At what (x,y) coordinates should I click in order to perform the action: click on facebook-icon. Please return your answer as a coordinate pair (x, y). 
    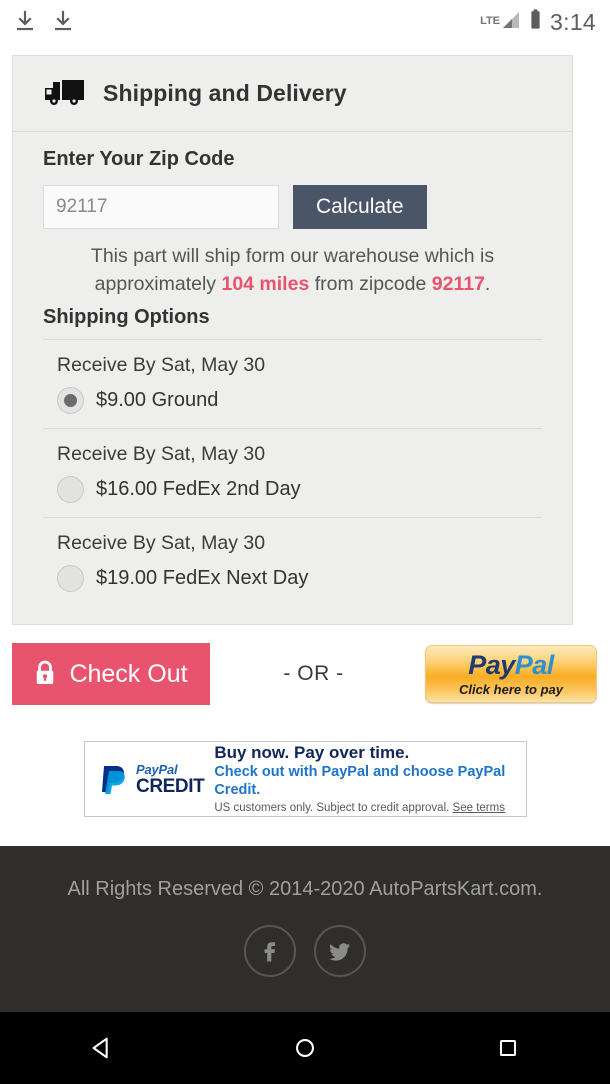
    Looking at the image, I should click on (269, 952).